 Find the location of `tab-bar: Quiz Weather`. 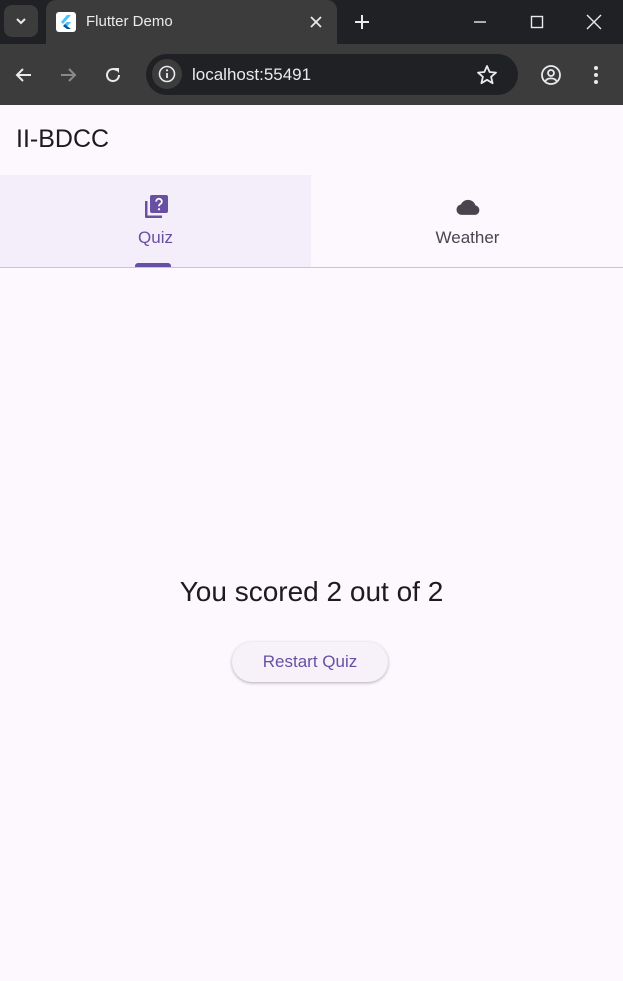

tab-bar: Quiz Weather is located at coordinates (311, 221).